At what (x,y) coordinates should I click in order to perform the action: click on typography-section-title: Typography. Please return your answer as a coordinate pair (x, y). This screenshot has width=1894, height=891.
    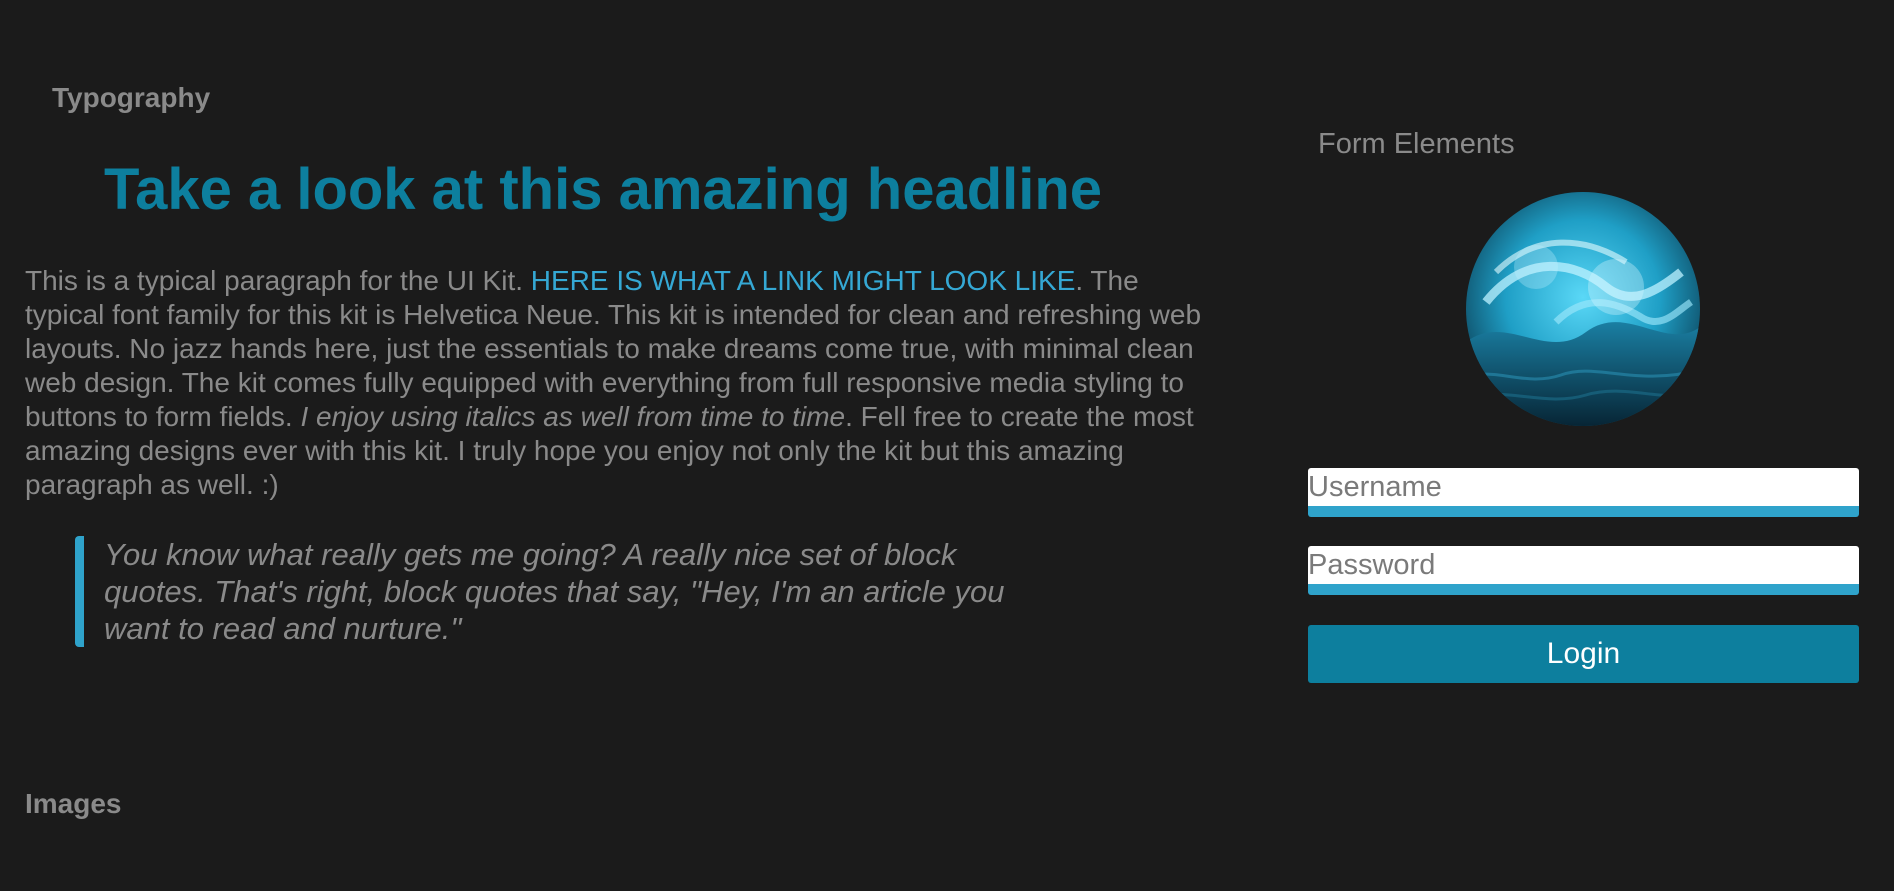
    Looking at the image, I should click on (131, 97).